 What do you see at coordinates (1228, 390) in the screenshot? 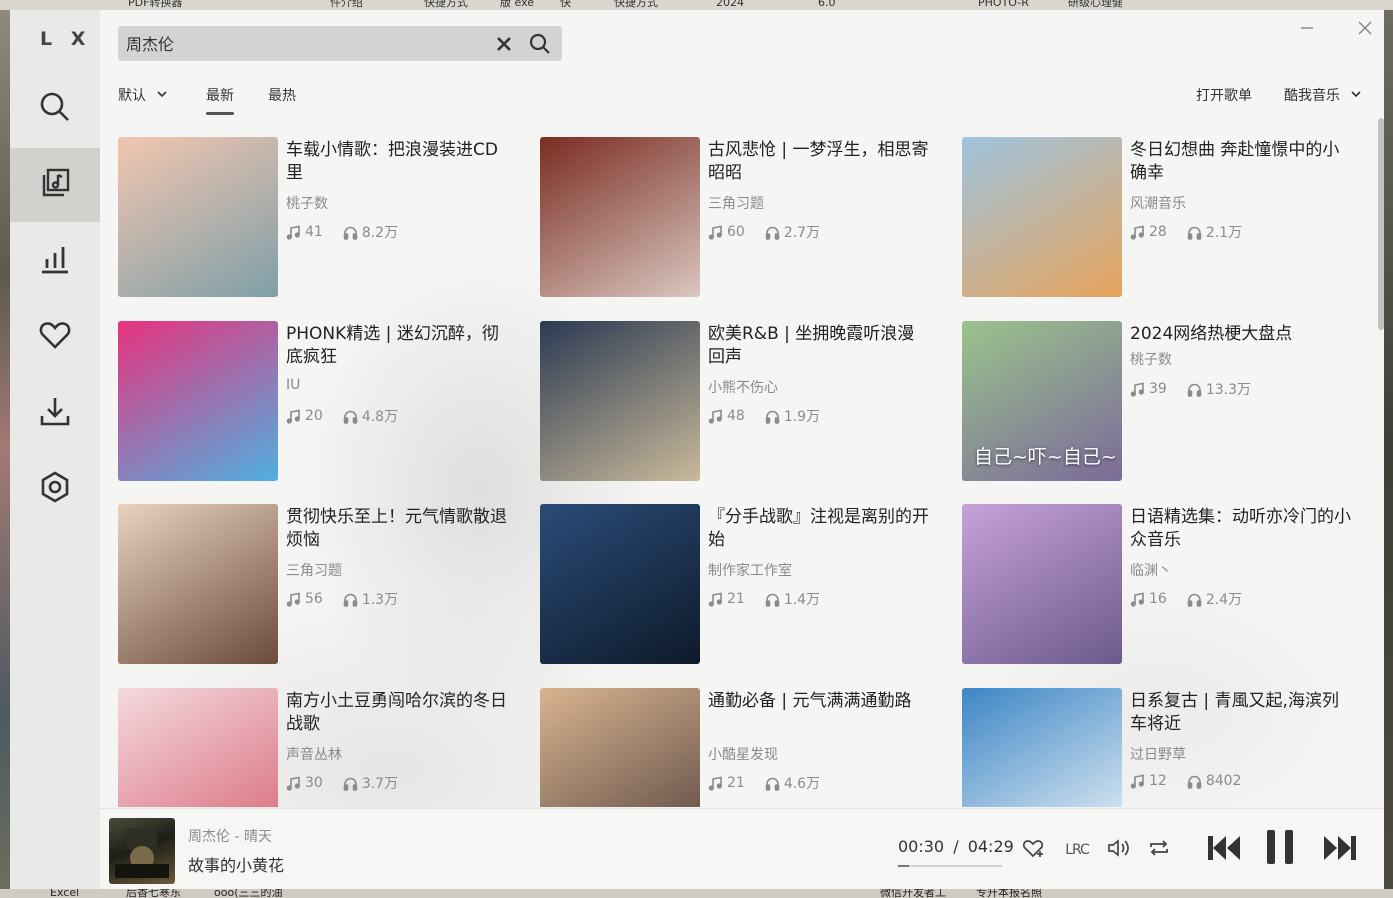
I see `play-count-value: 13.3万` at bounding box center [1228, 390].